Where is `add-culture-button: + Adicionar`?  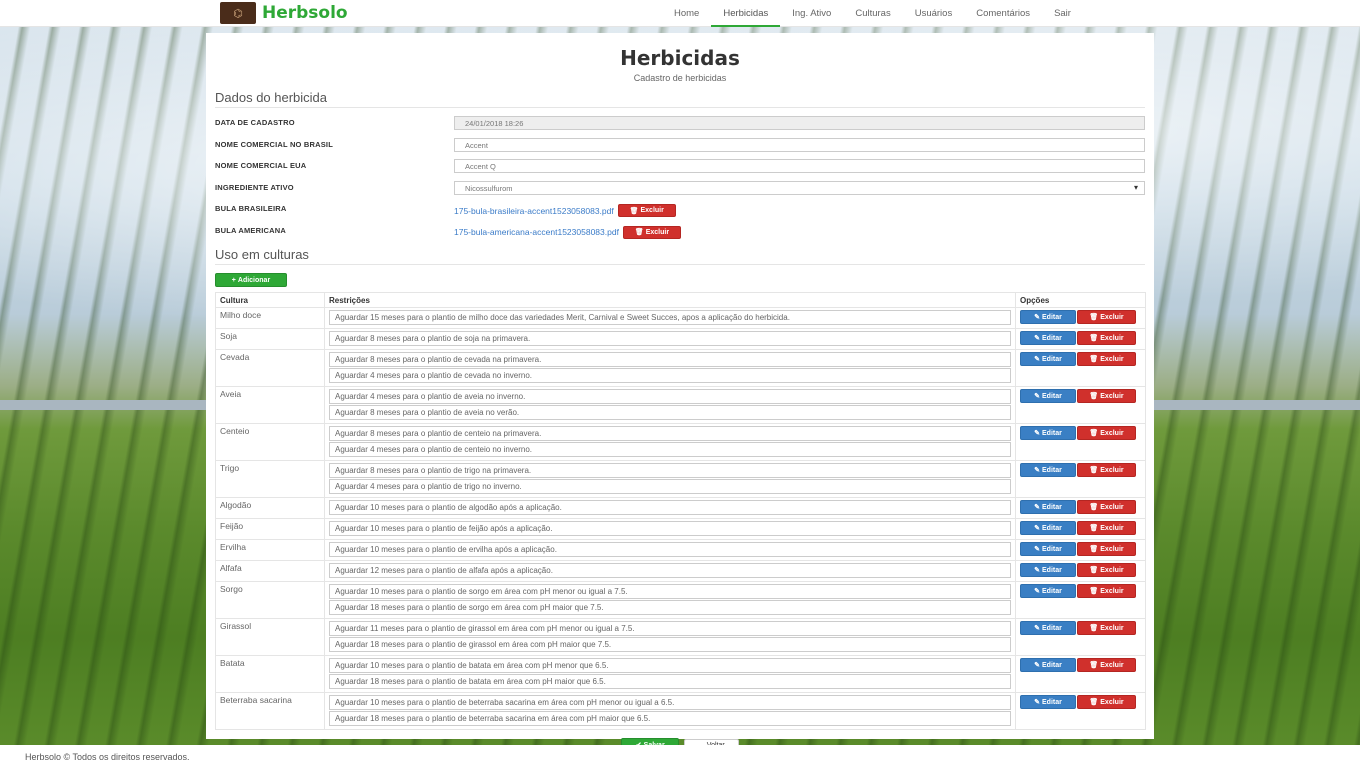 add-culture-button: + Adicionar is located at coordinates (251, 280).